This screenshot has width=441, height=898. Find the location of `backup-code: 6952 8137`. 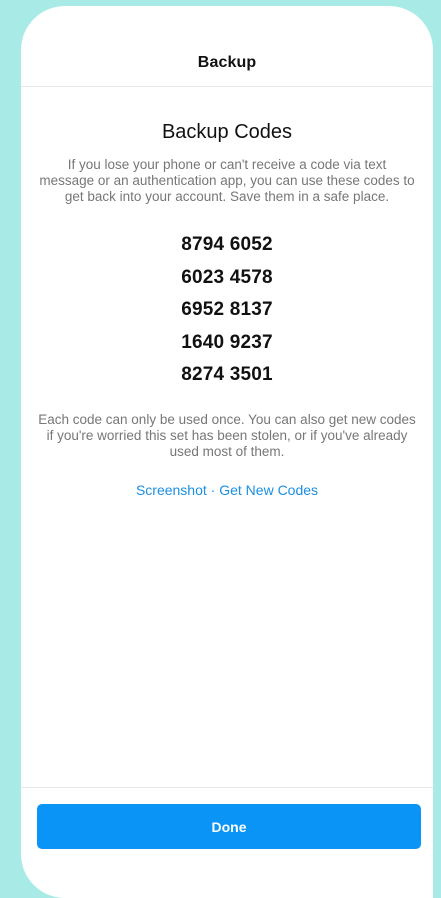

backup-code: 6952 8137 is located at coordinates (227, 309).